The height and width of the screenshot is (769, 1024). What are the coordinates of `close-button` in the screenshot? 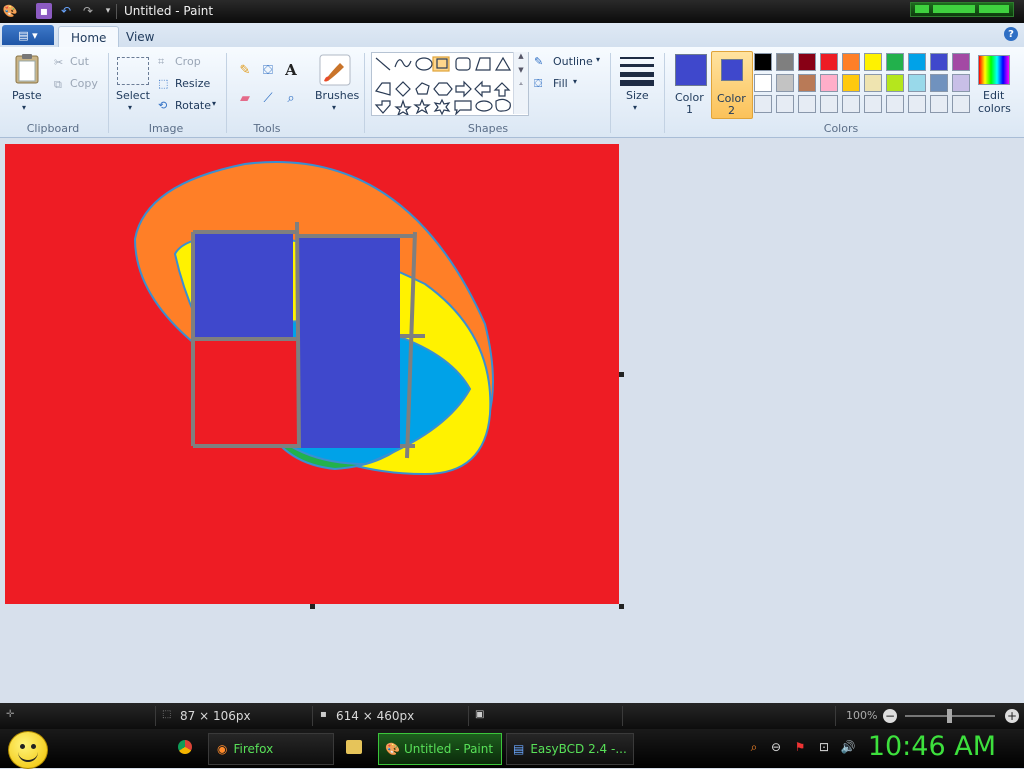 It's located at (994, 9).